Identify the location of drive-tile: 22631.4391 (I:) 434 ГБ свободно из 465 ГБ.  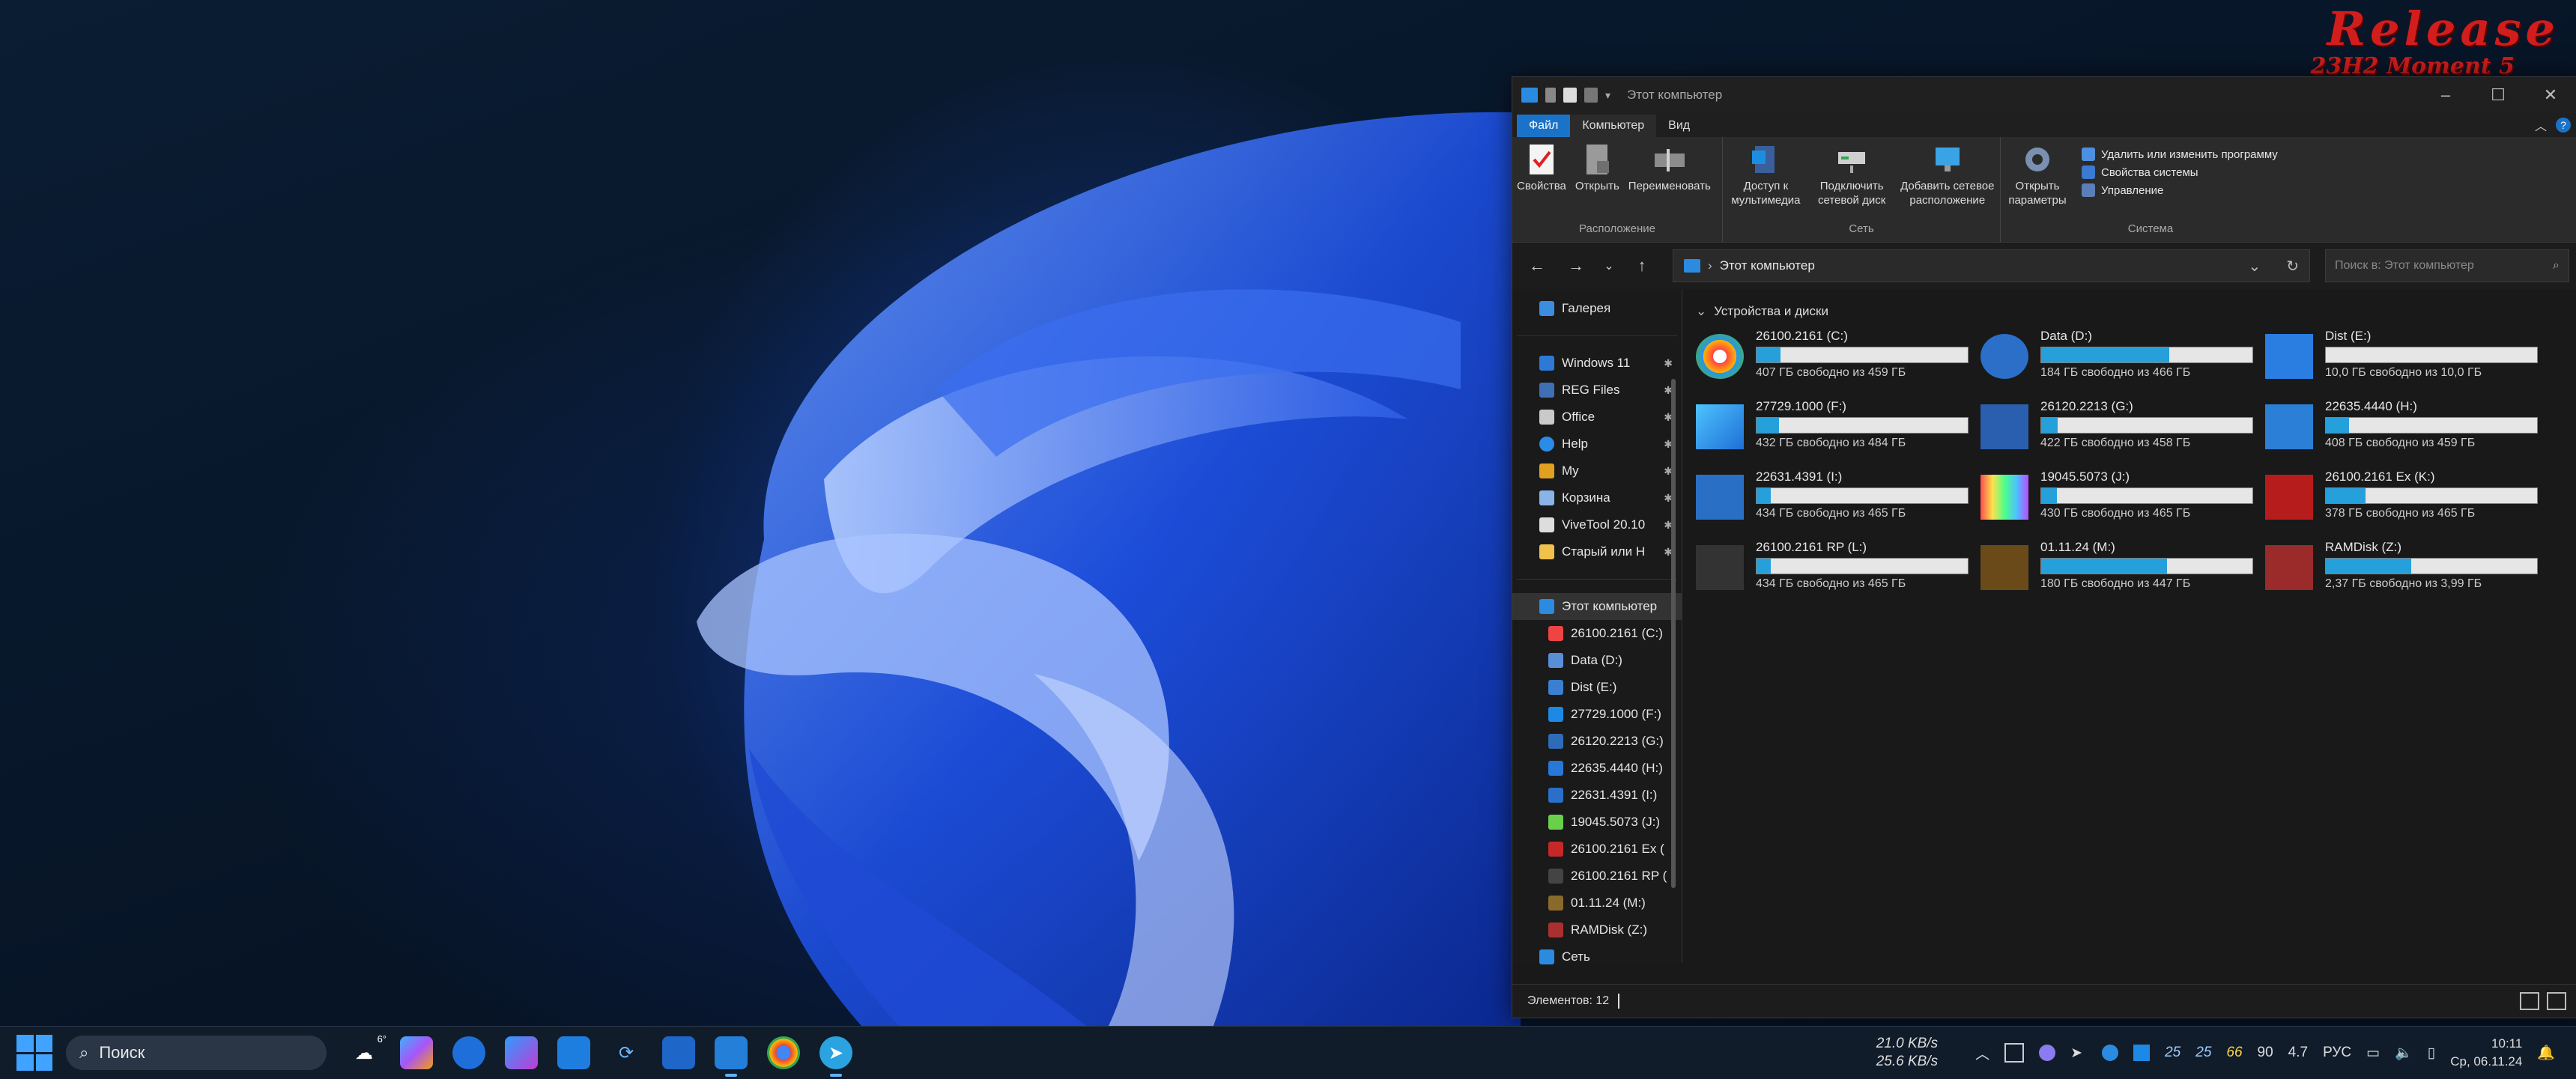
(1834, 498).